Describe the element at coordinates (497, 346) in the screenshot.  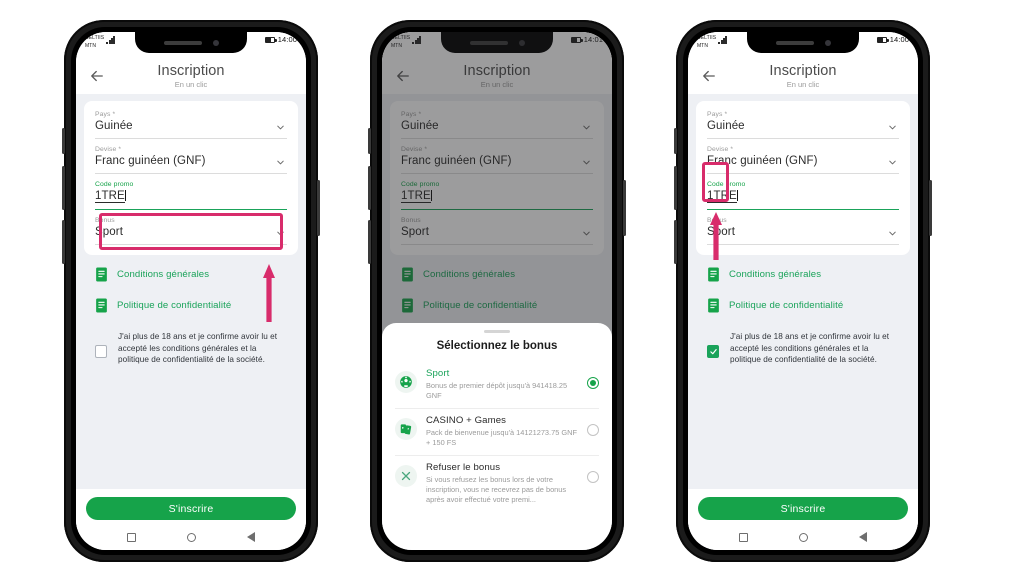
I see `sheet-title: Sélectionnez le bonus` at that location.